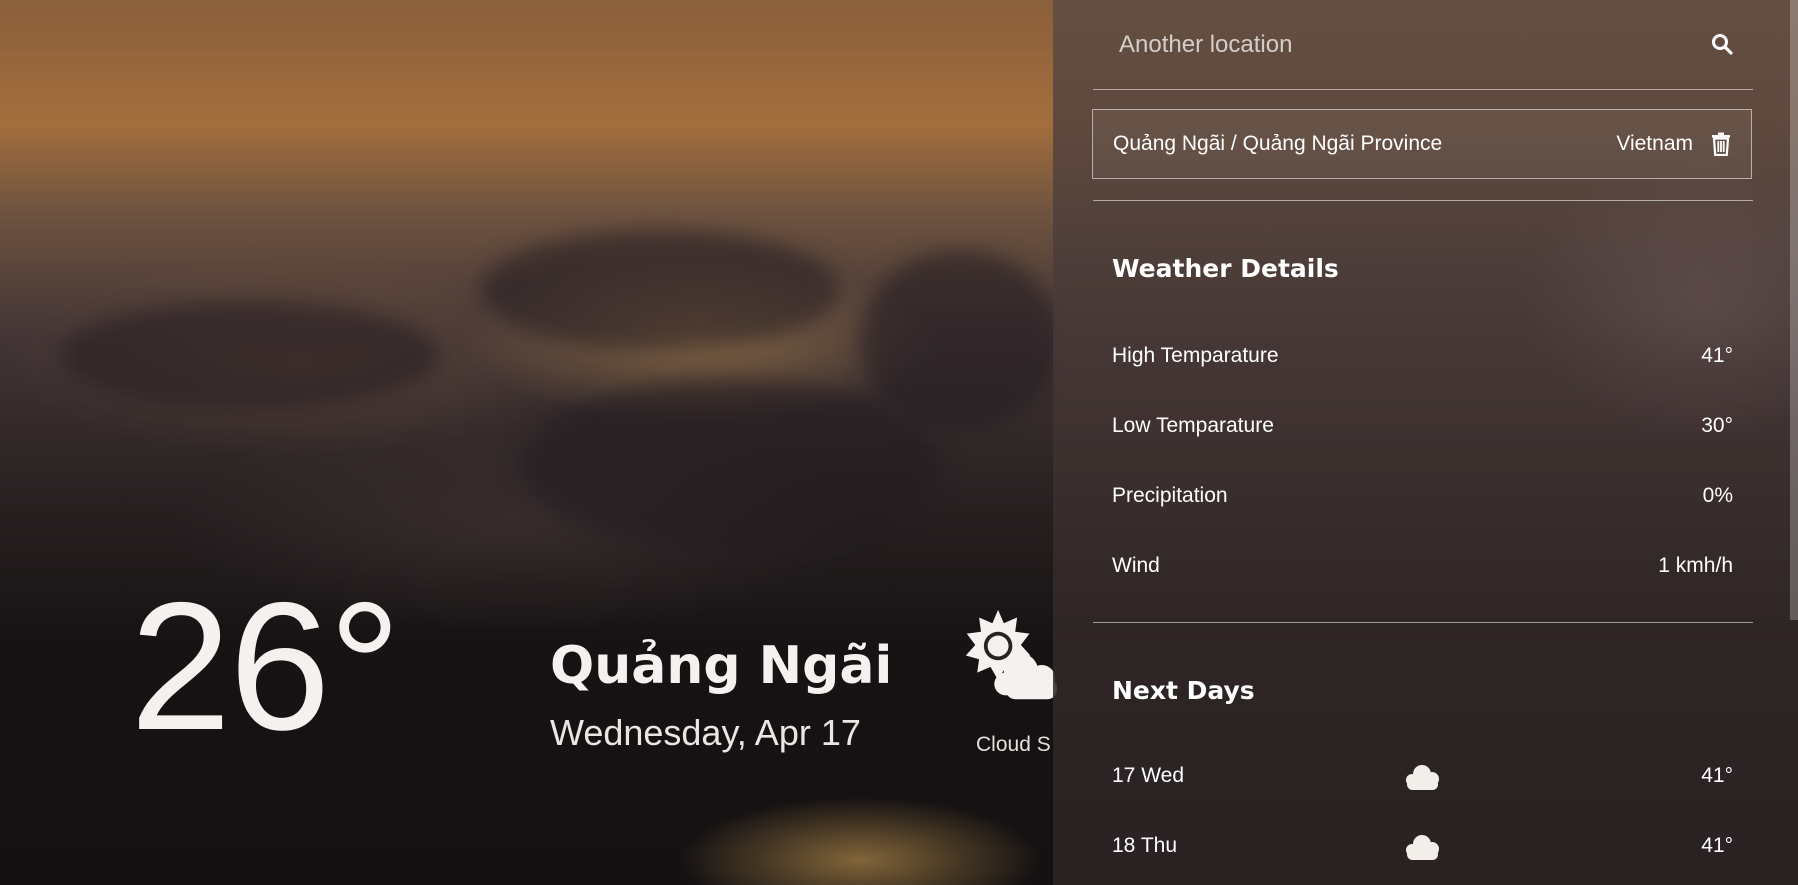  I want to click on forecast-day-row: 17 Wed 41°, so click(1422, 779).